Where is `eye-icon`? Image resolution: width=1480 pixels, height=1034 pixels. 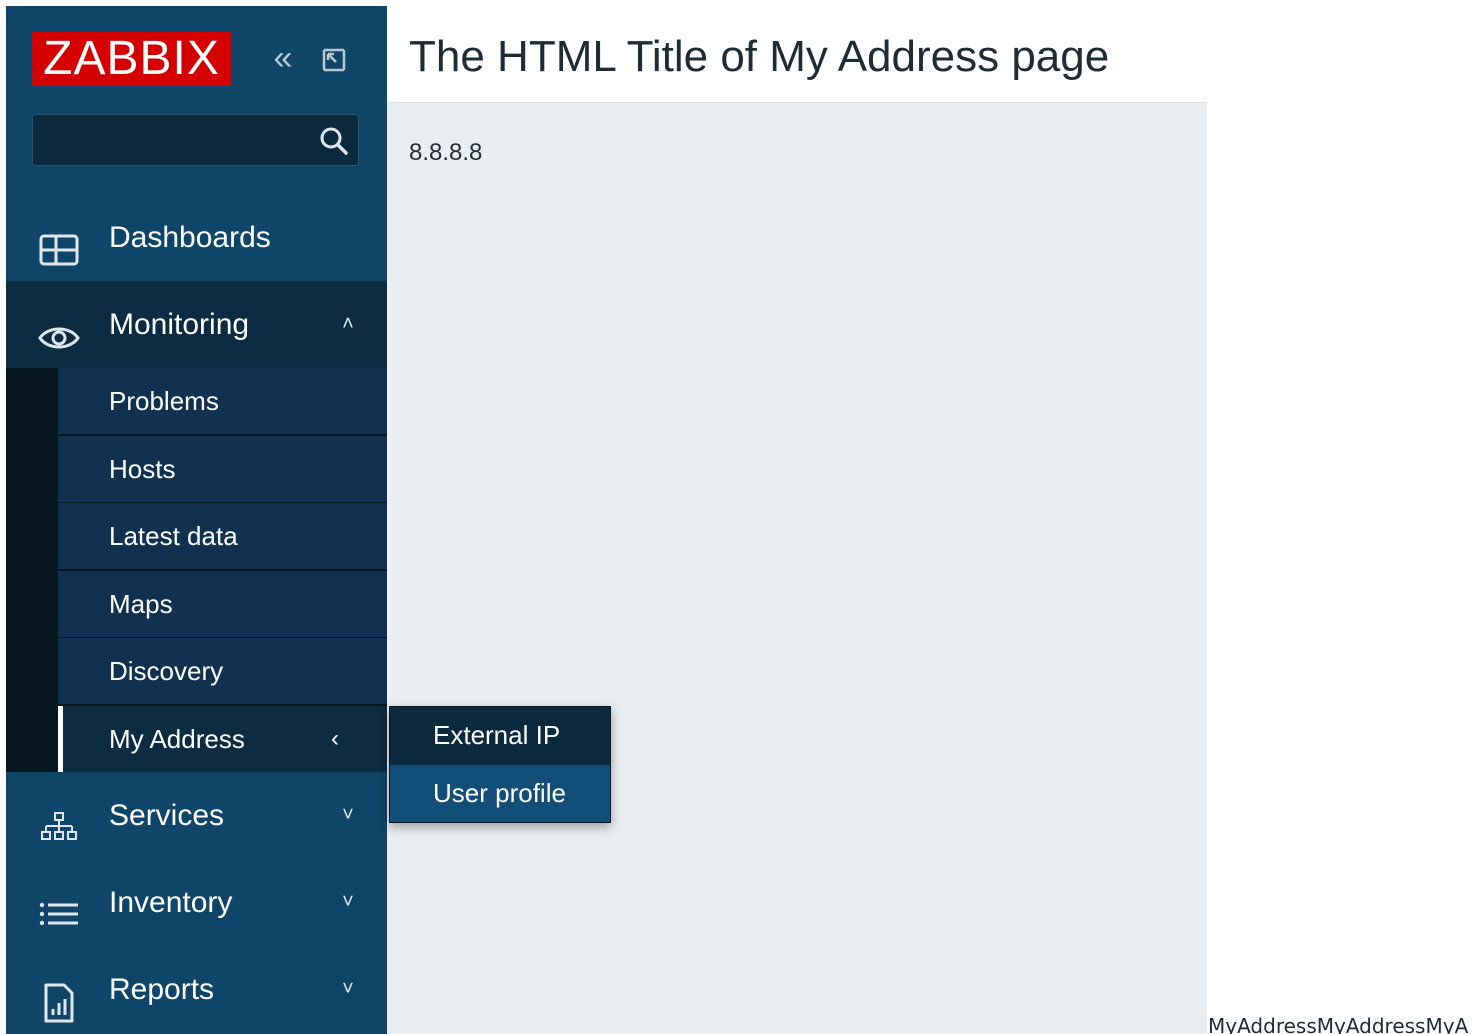 eye-icon is located at coordinates (59, 327).